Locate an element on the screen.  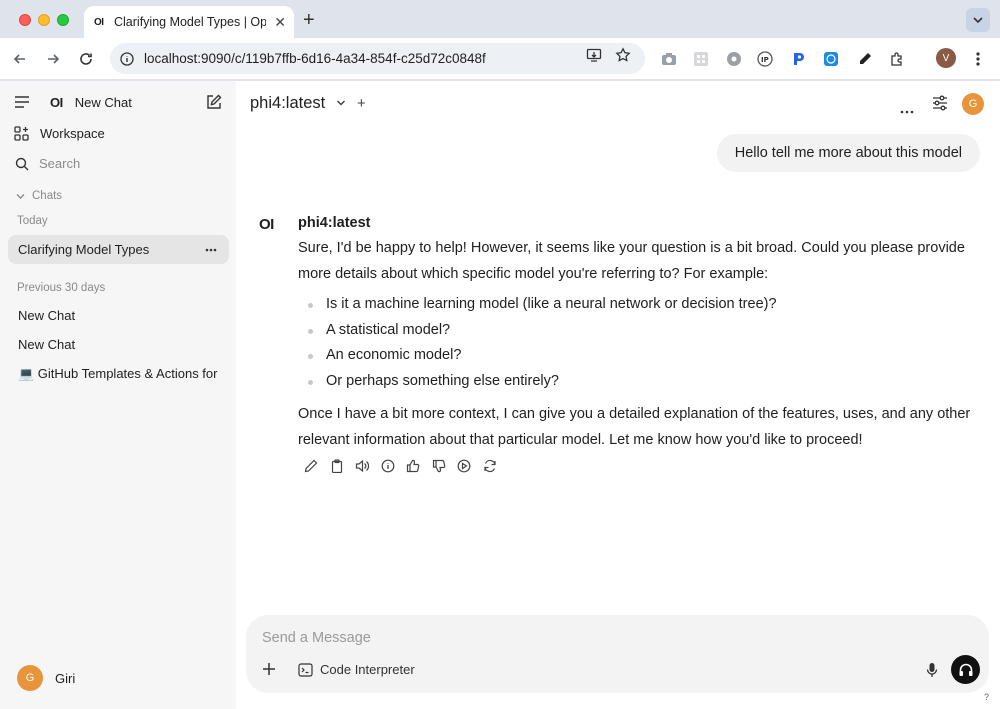
browser-tab-active: OI Clarifying Model Types | Open WebUI ✕ is located at coordinates (189, 22).